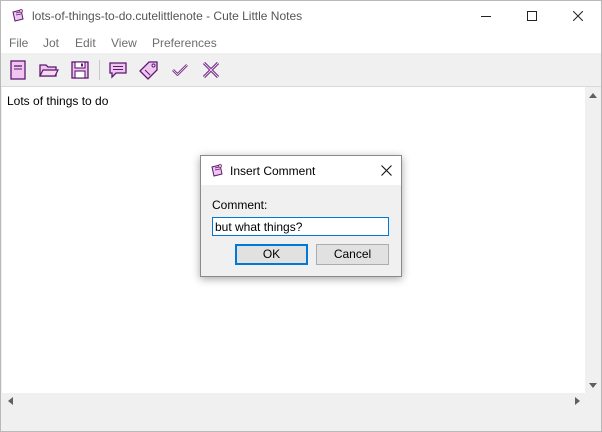 This screenshot has width=602, height=432. I want to click on vertical-scrollbar, so click(593, 240).